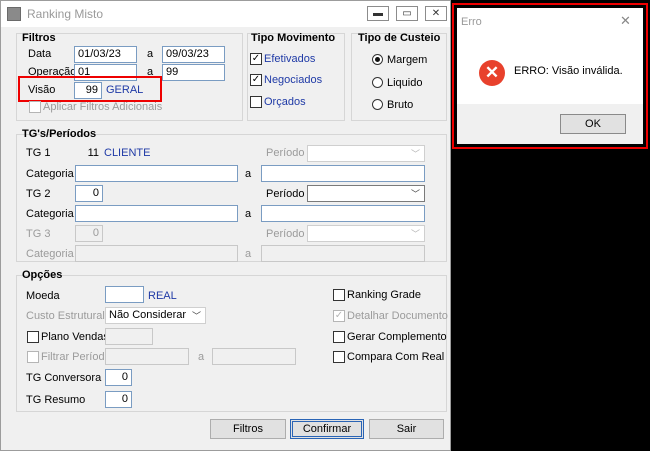 This screenshot has height=451, width=650. I want to click on efetivados-label: Efetivados, so click(290, 59).